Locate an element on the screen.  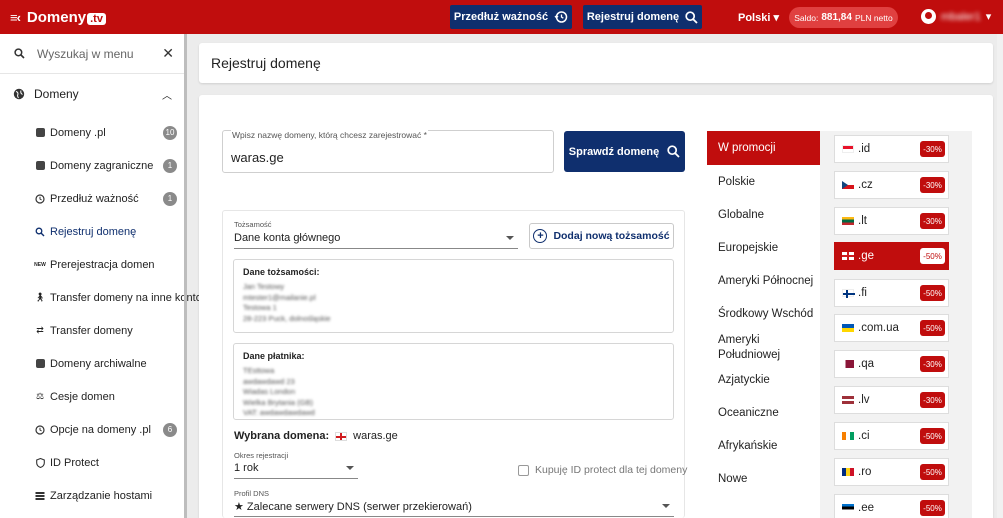
sidebar-item-rejestruj: Rejestruj domenę is located at coordinates (93, 231).